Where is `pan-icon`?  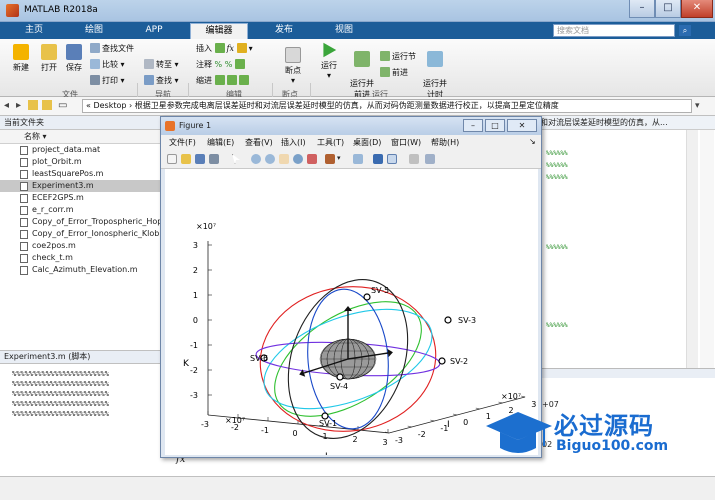
pan-icon is located at coordinates (284, 159).